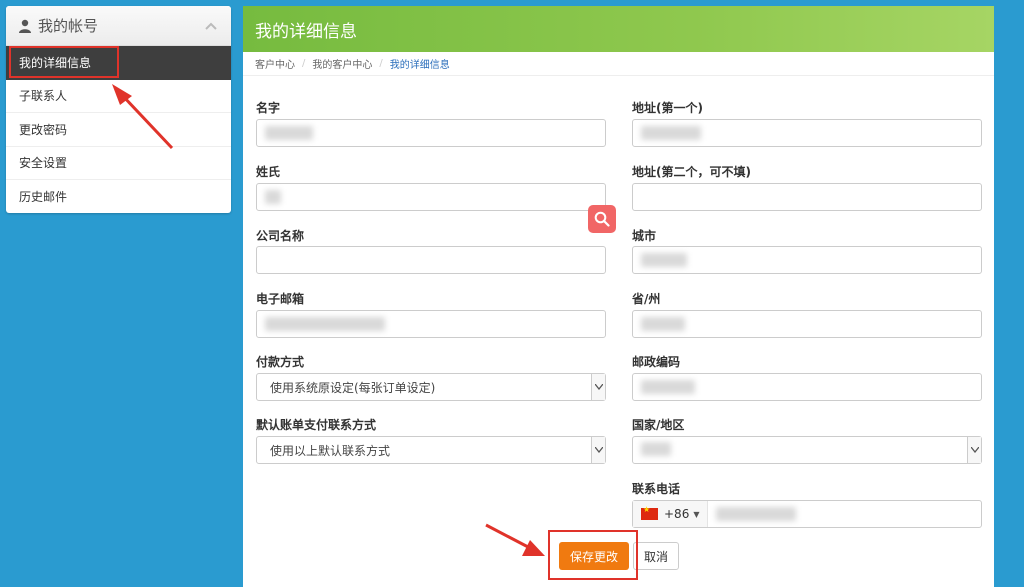 Image resolution: width=1024 pixels, height=587 pixels. What do you see at coordinates (353, 387) in the screenshot?
I see `payment-method-value: 使用系统原设定(每张订单设定)` at bounding box center [353, 387].